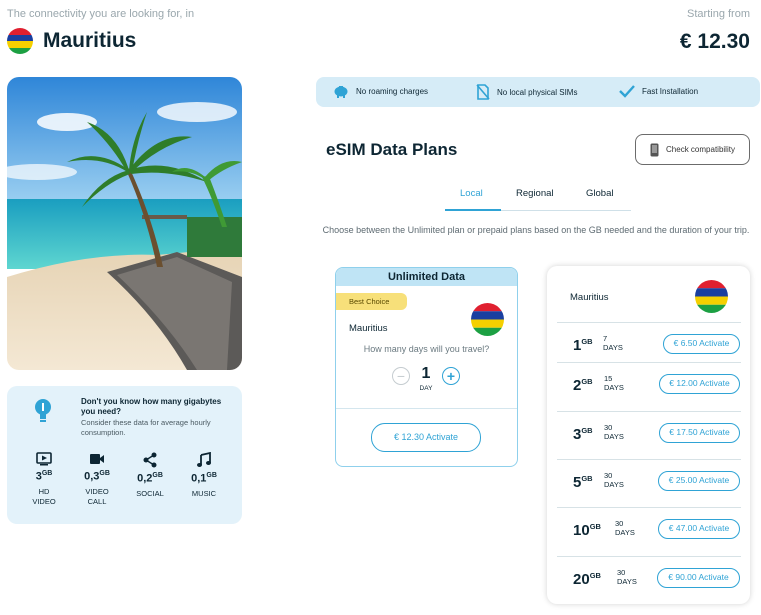 The width and height of the screenshot is (761, 615). I want to click on activate-button: € 12.00 Activate, so click(699, 384).